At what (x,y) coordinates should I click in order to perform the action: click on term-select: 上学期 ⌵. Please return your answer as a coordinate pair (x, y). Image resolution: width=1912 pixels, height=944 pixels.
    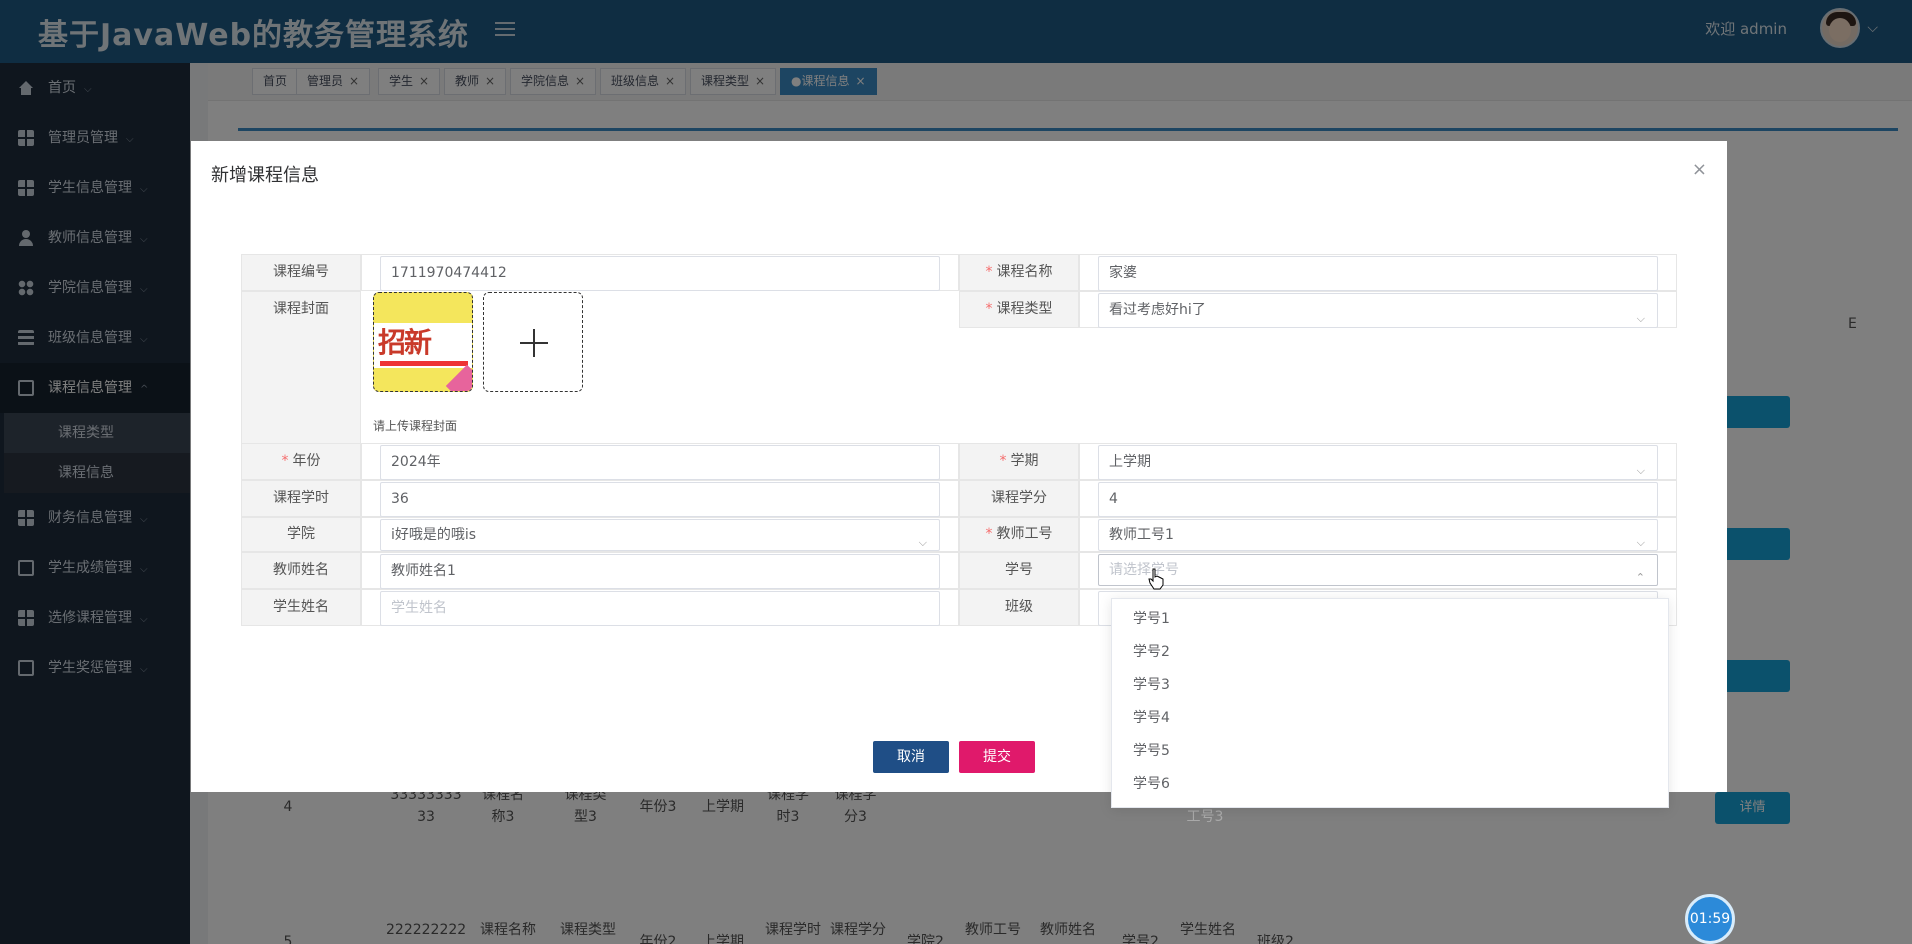
    Looking at the image, I should click on (1378, 462).